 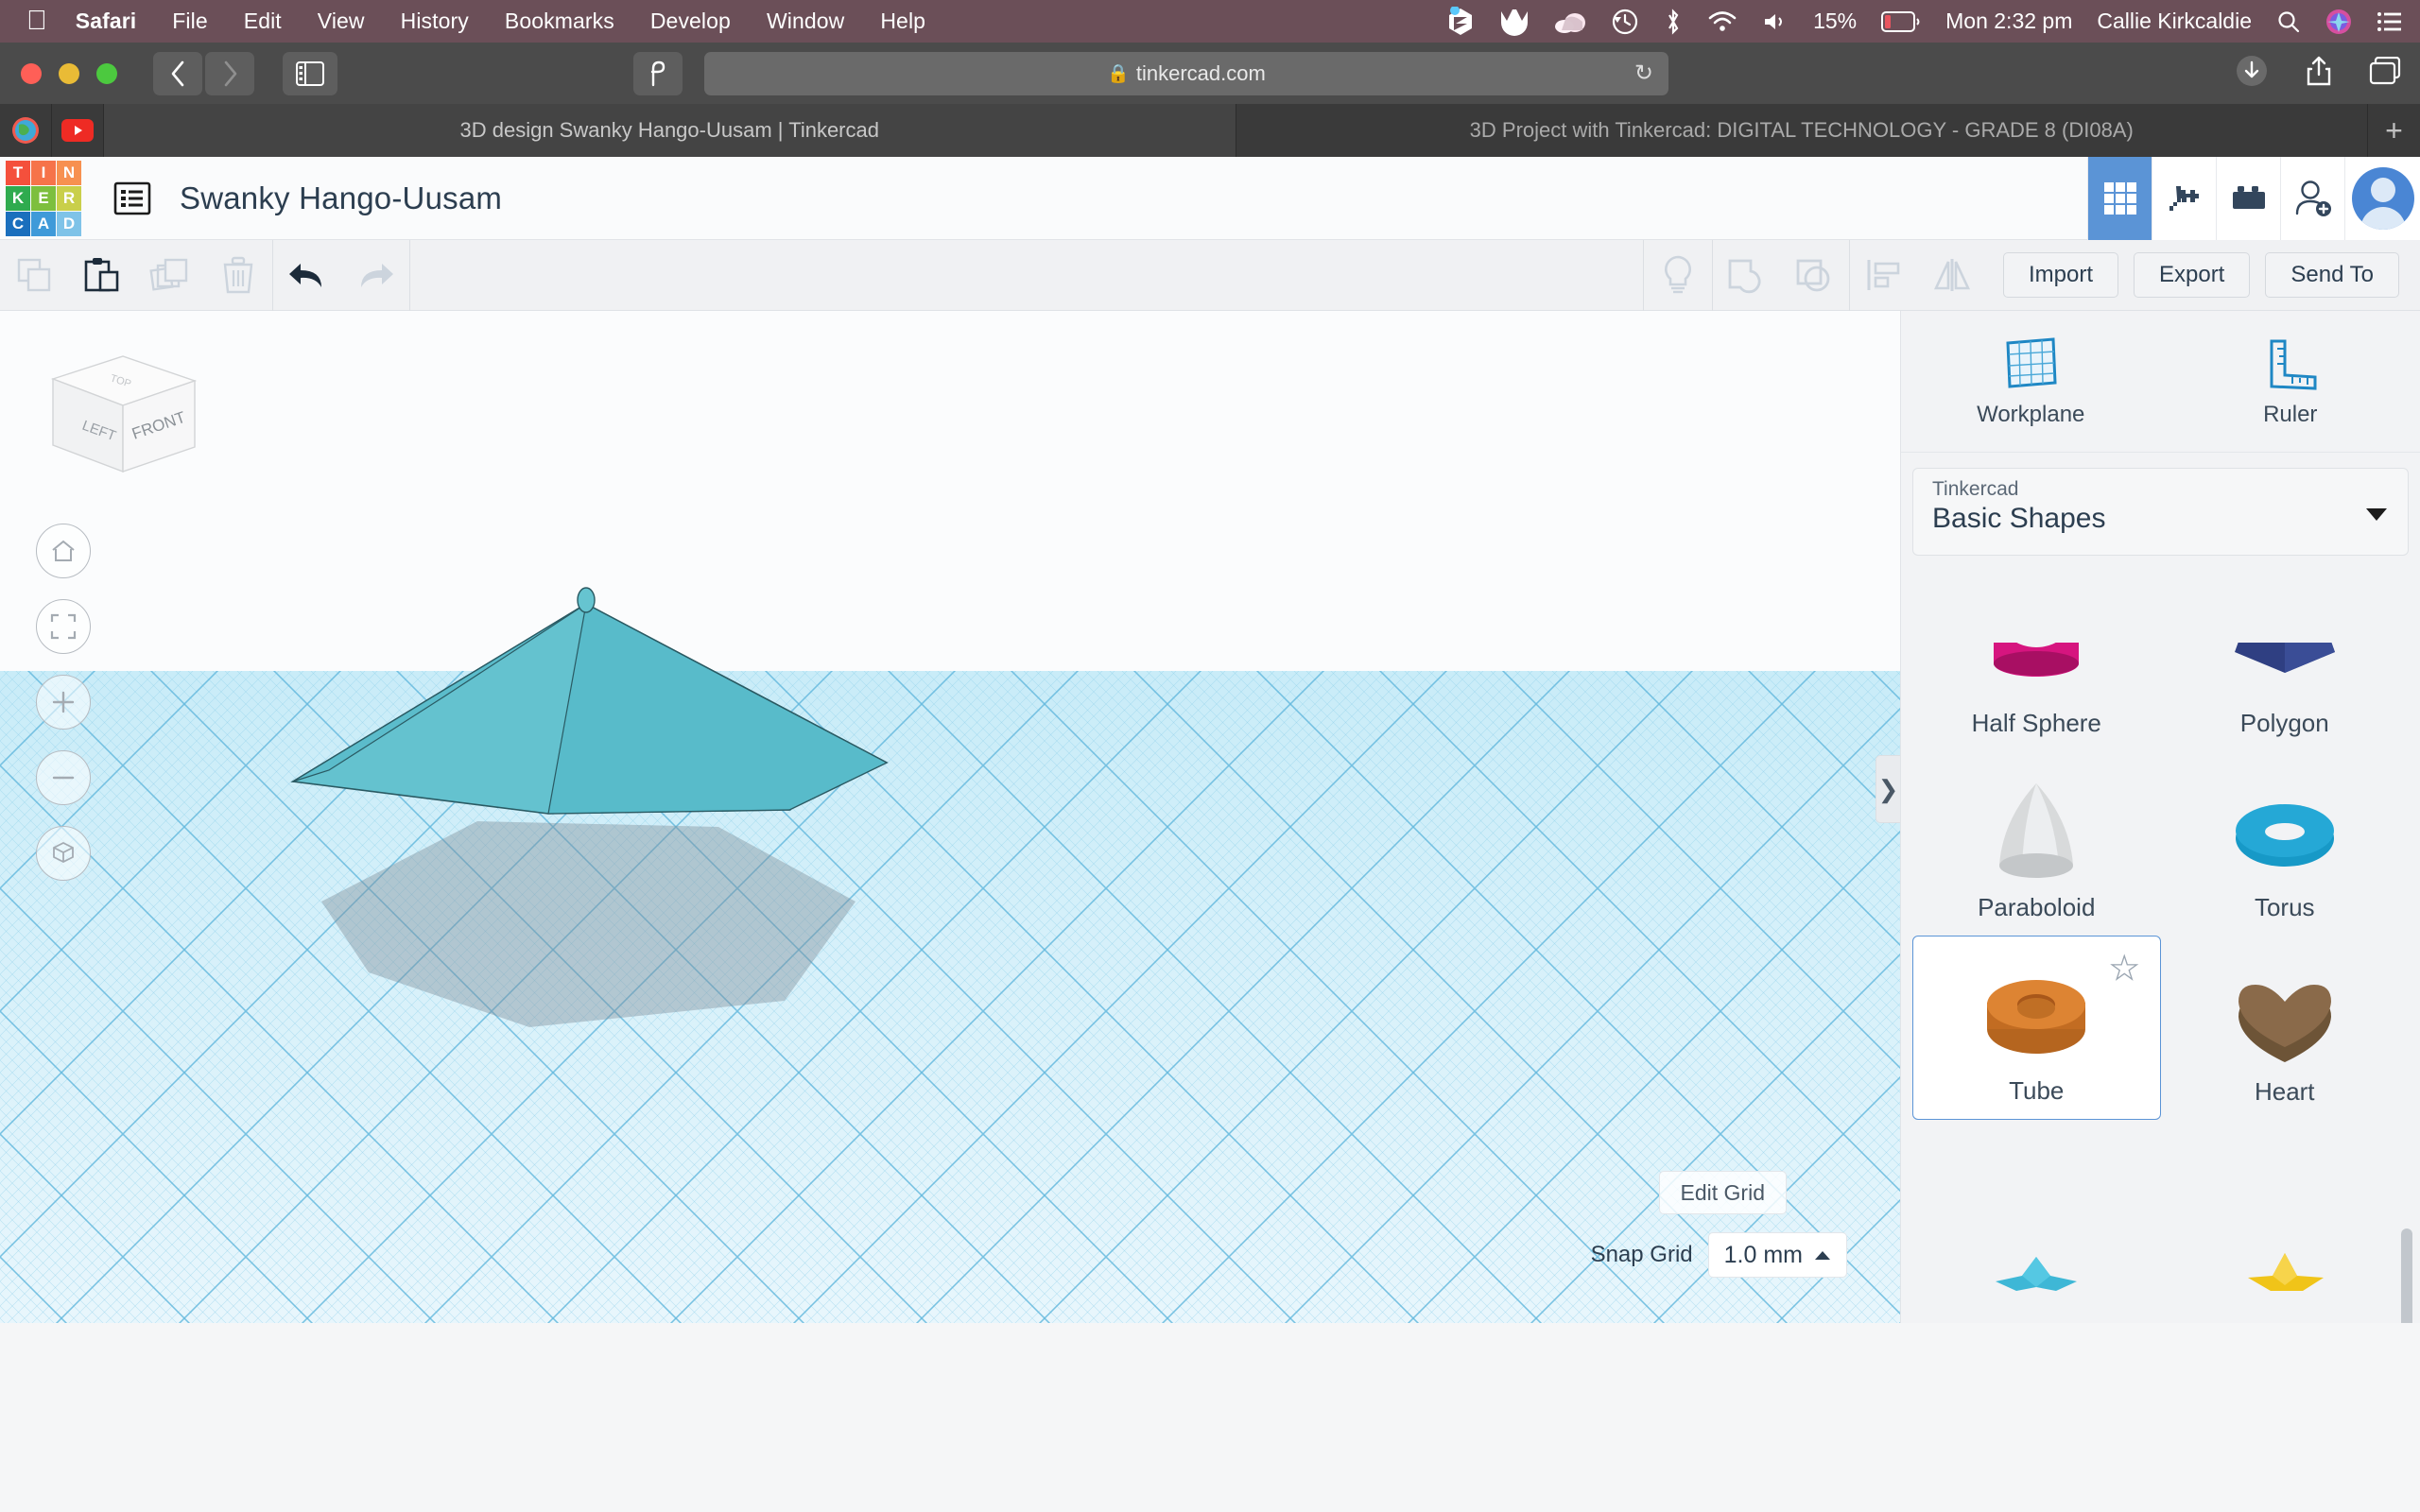 I want to click on shape-heart: Heart, so click(x=2285, y=1028).